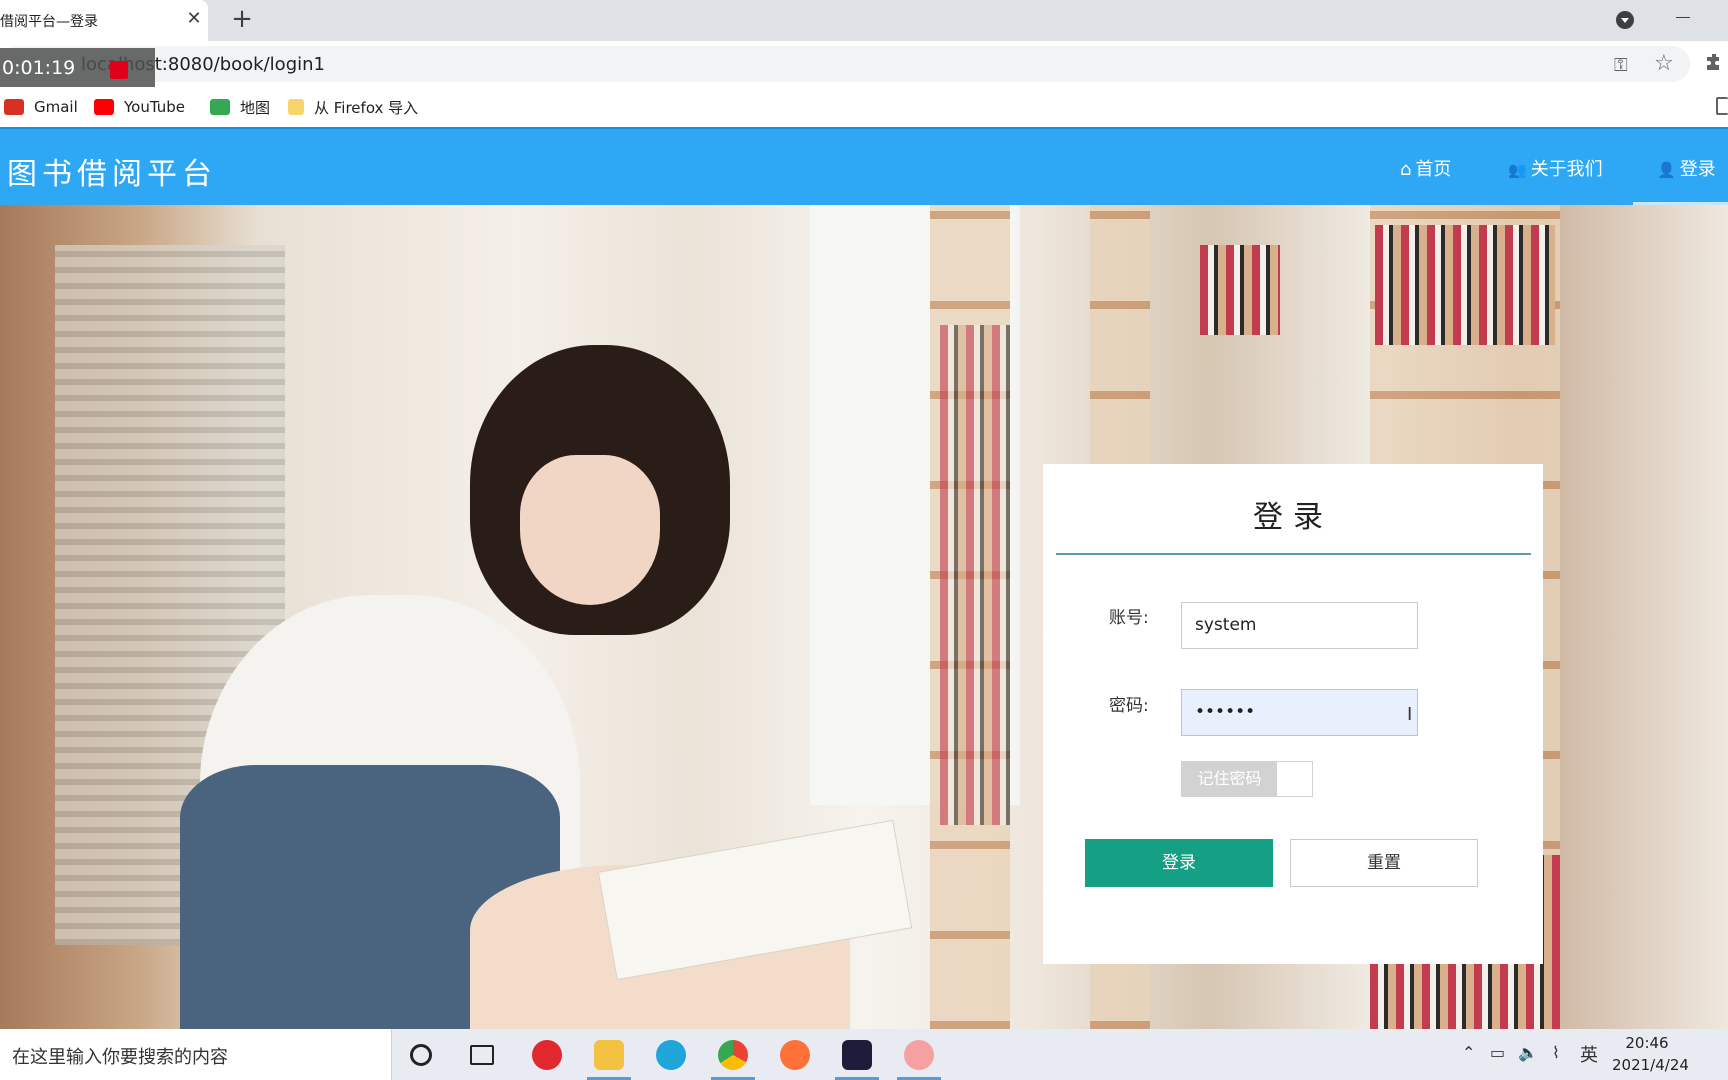 The width and height of the screenshot is (1728, 1080). Describe the element at coordinates (1406, 169) in the screenshot. I see `home-icon: ⌂` at that location.